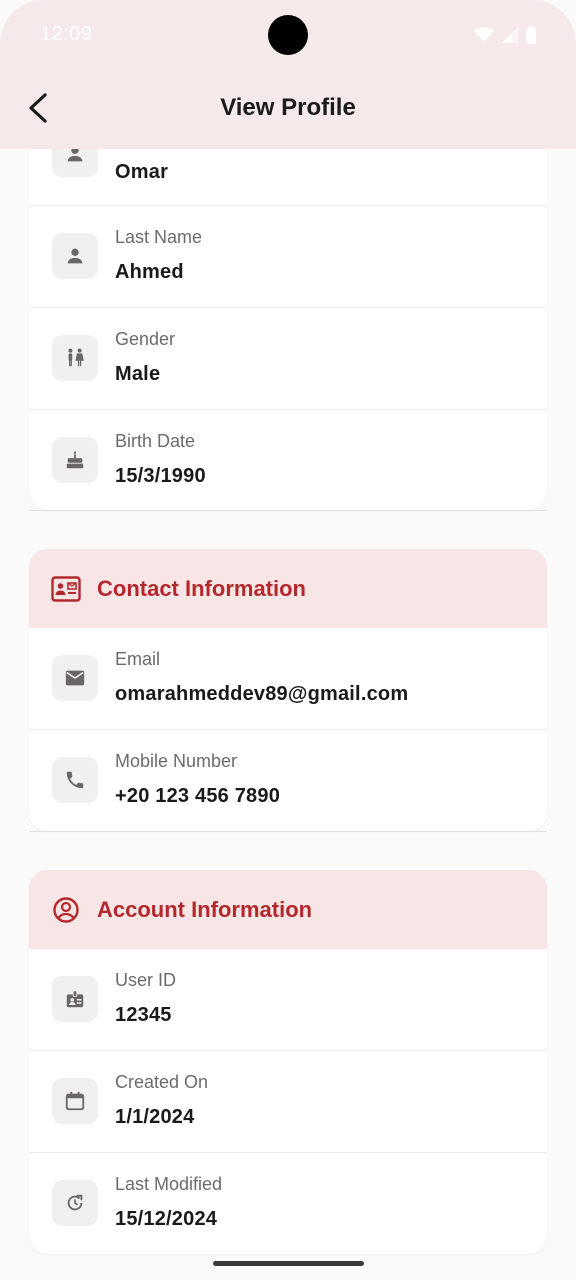 The width and height of the screenshot is (576, 1280). I want to click on contact-card-header: Contact Information, so click(288, 588).